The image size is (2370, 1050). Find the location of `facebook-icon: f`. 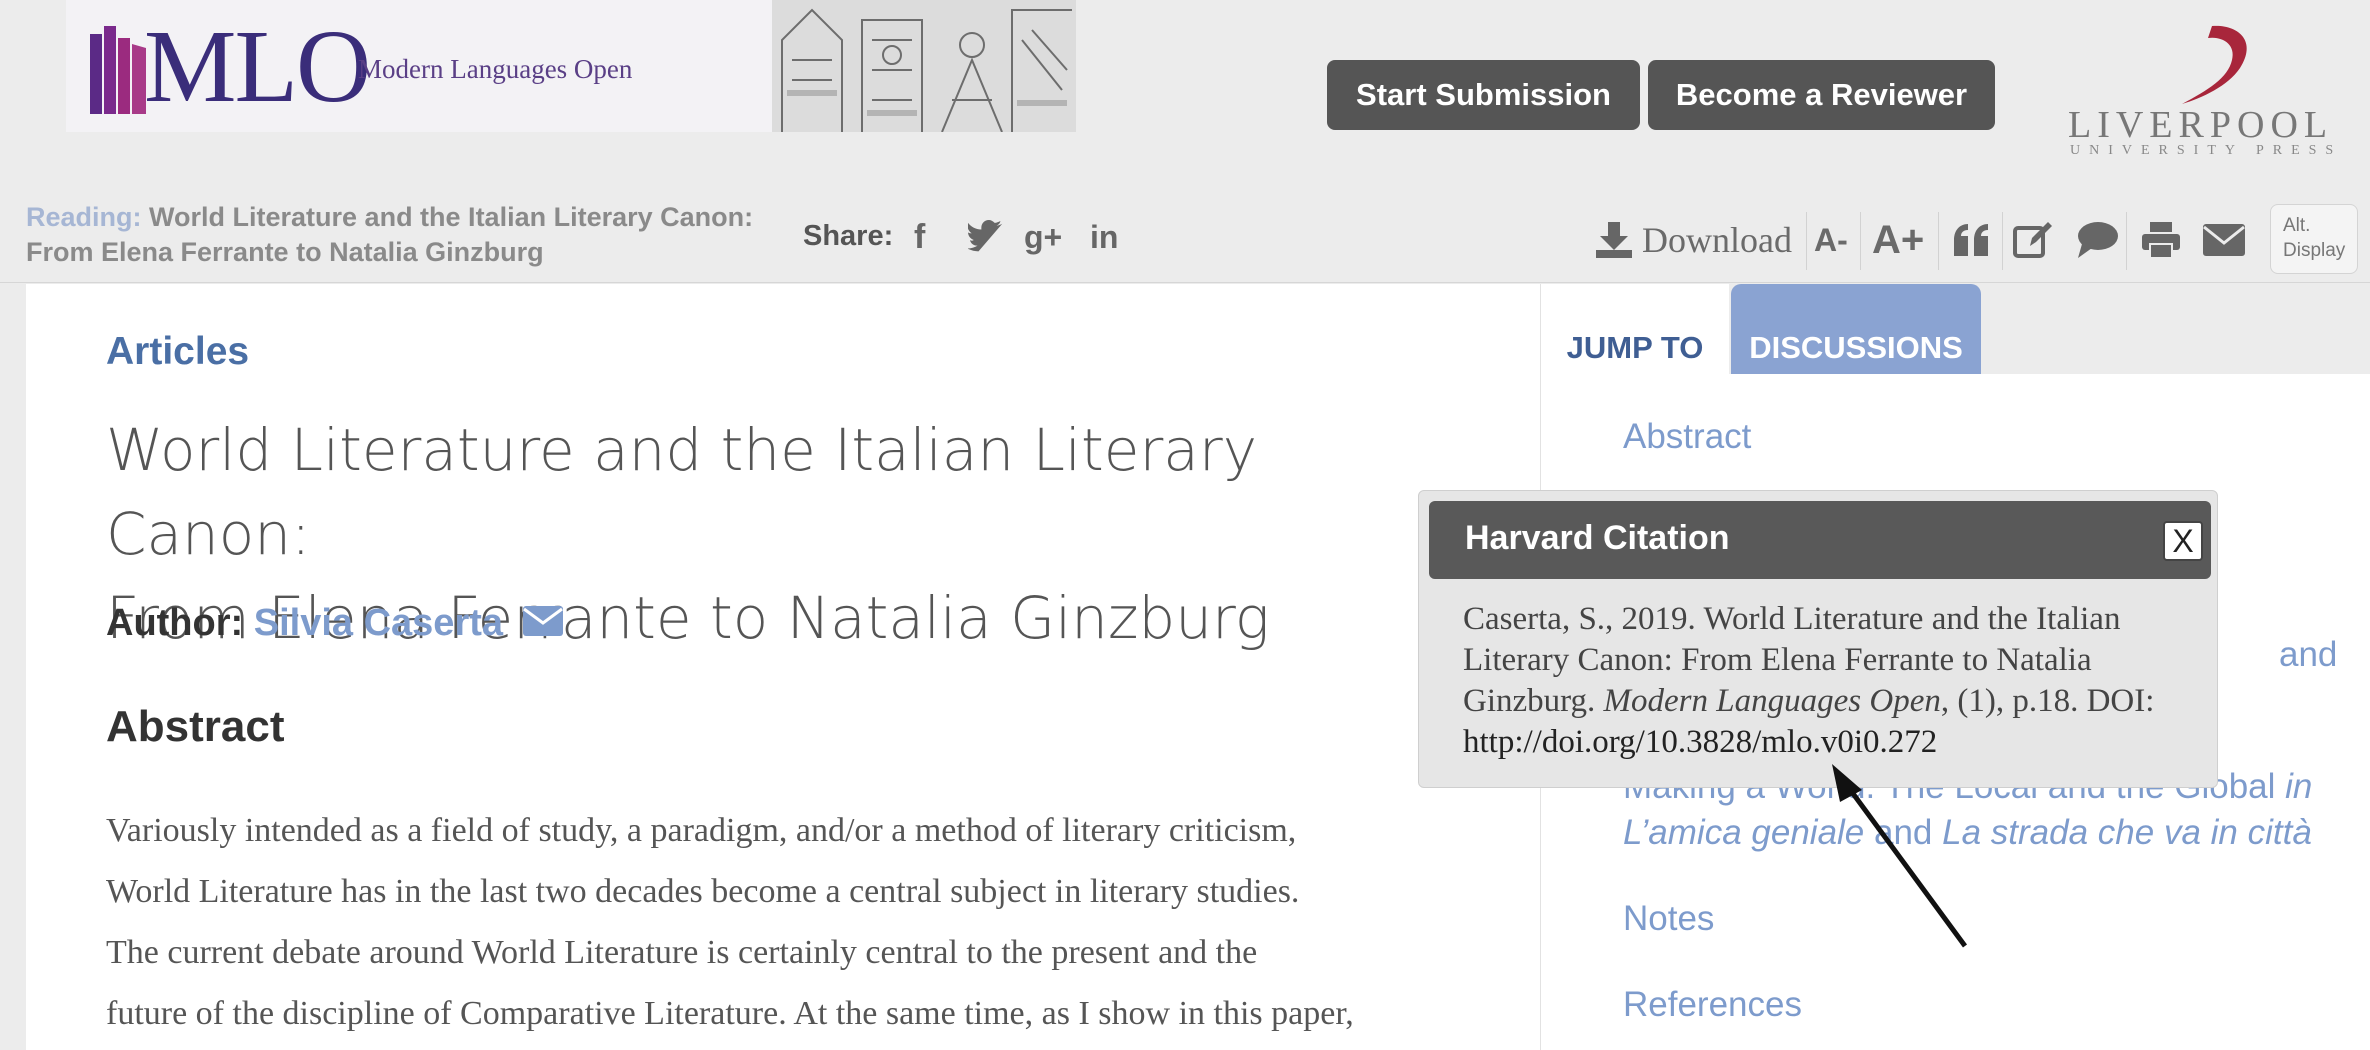

facebook-icon: f is located at coordinates (919, 237).